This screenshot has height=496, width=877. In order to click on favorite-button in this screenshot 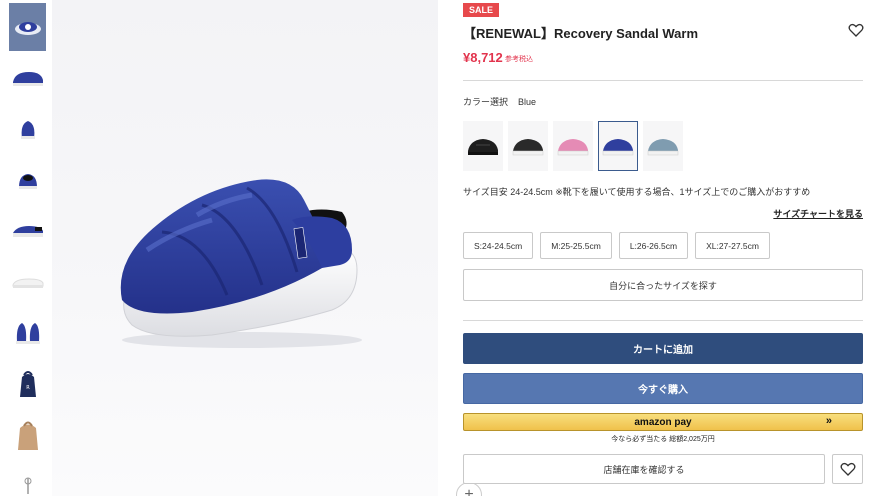, I will do `click(847, 469)`.